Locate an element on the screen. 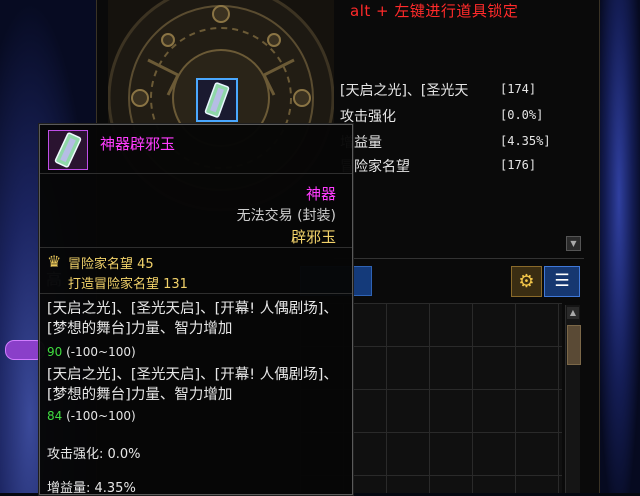 The image size is (640, 496). list-icon: ☰ is located at coordinates (562, 281).